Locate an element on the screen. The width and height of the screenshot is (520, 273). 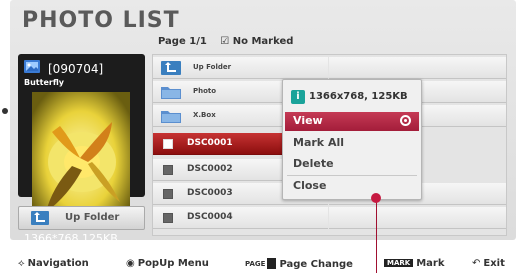
popup-item-label: View is located at coordinates (308, 120).